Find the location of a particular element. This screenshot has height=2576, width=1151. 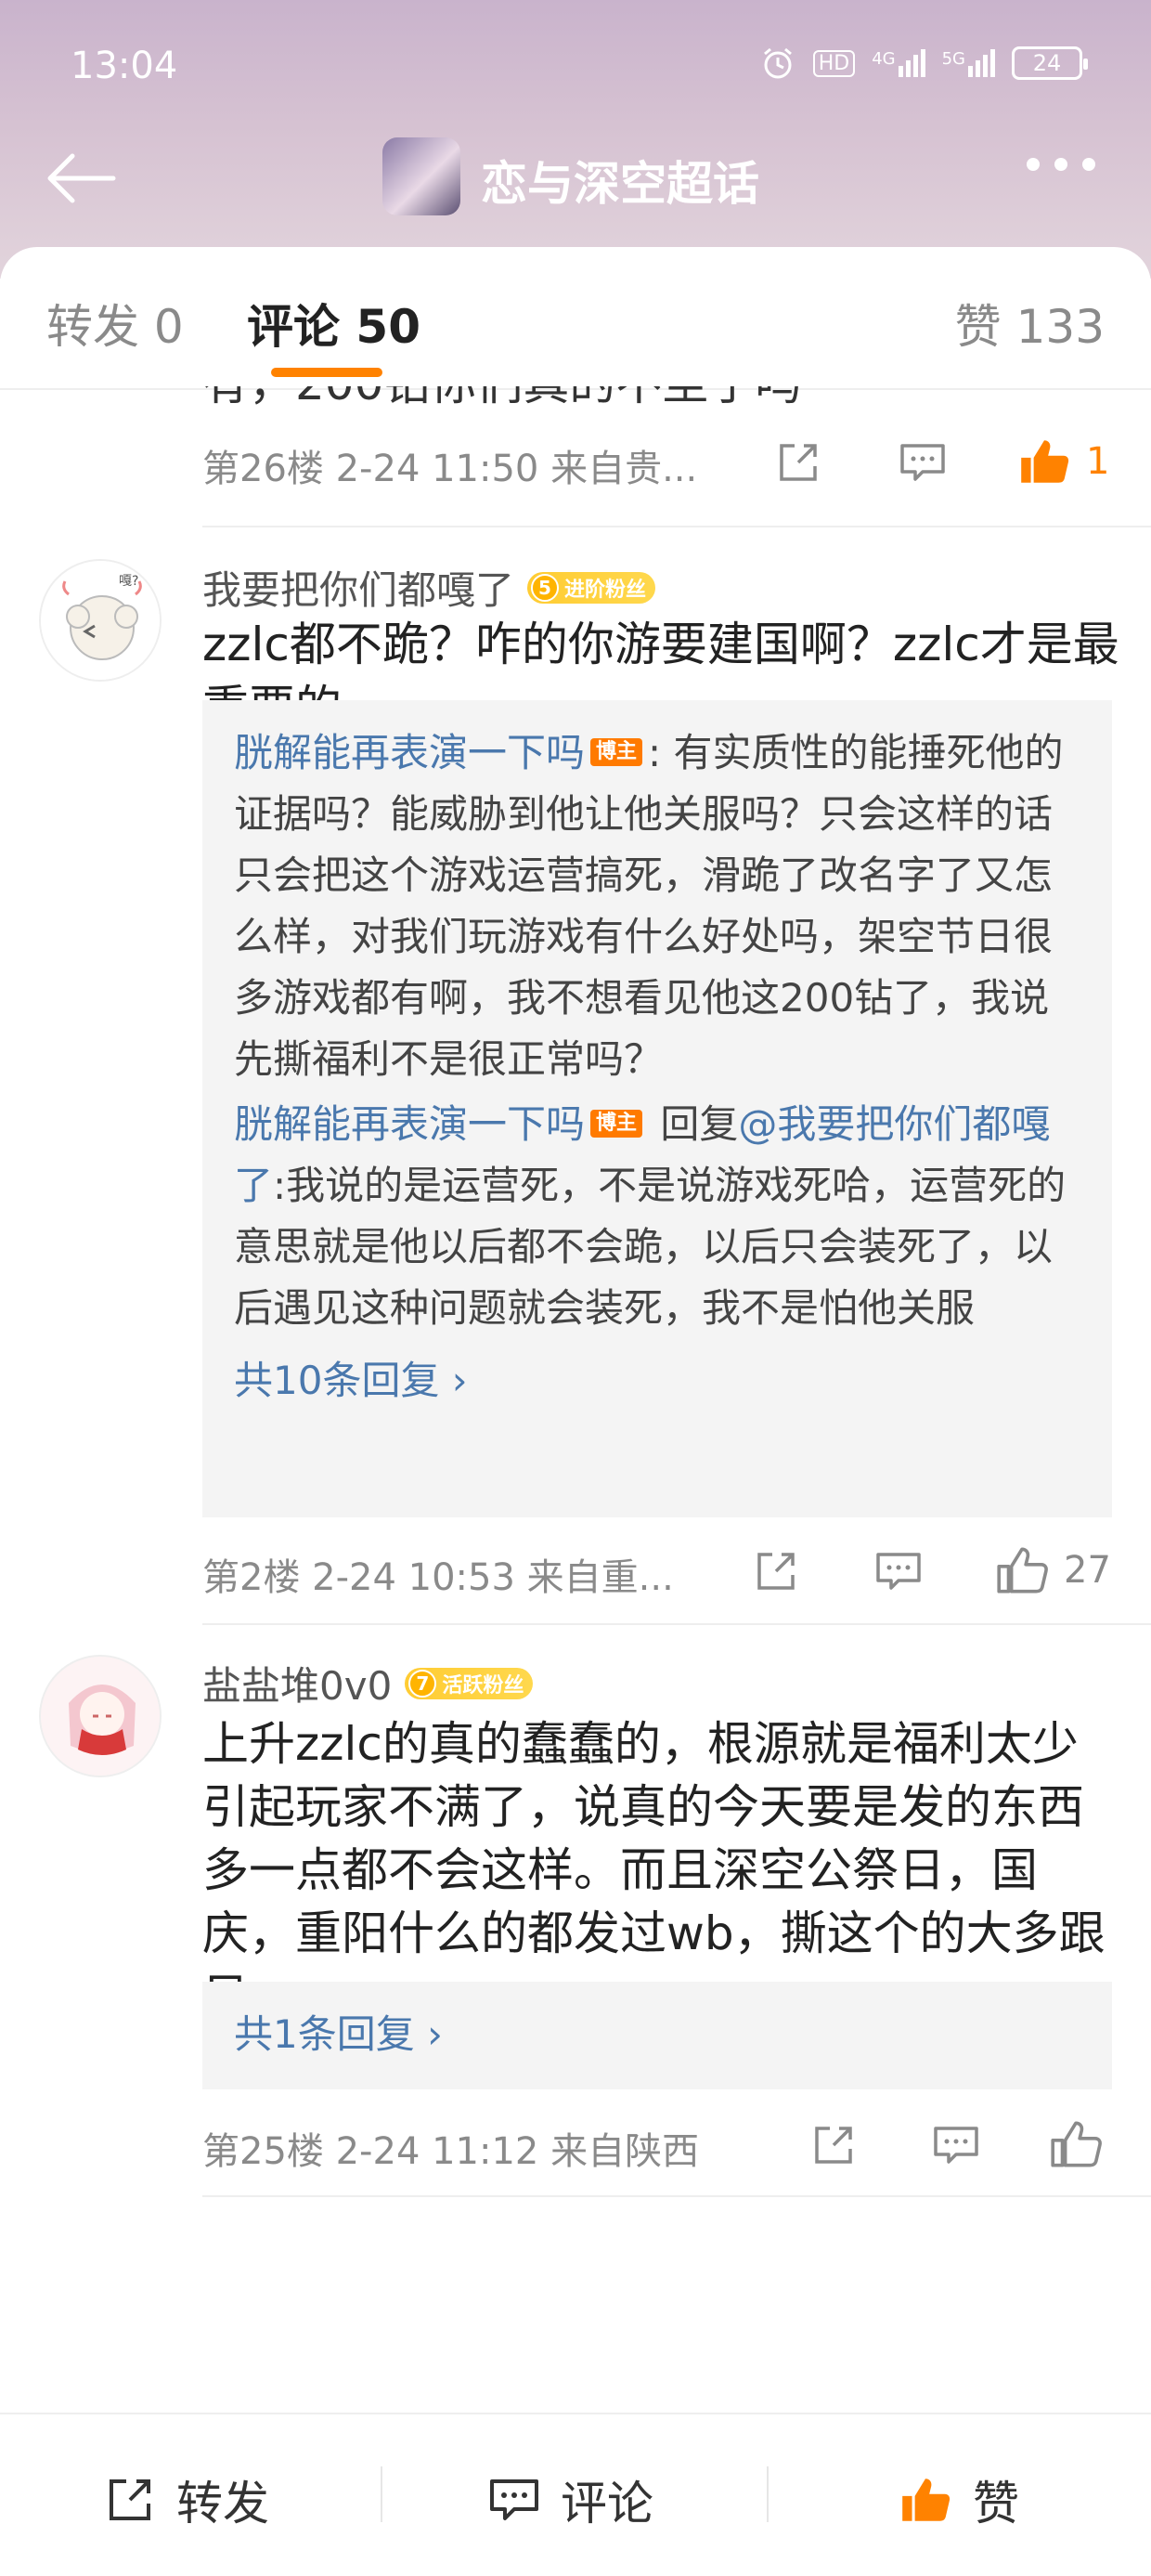

user-avatar is located at coordinates (101, 1716).